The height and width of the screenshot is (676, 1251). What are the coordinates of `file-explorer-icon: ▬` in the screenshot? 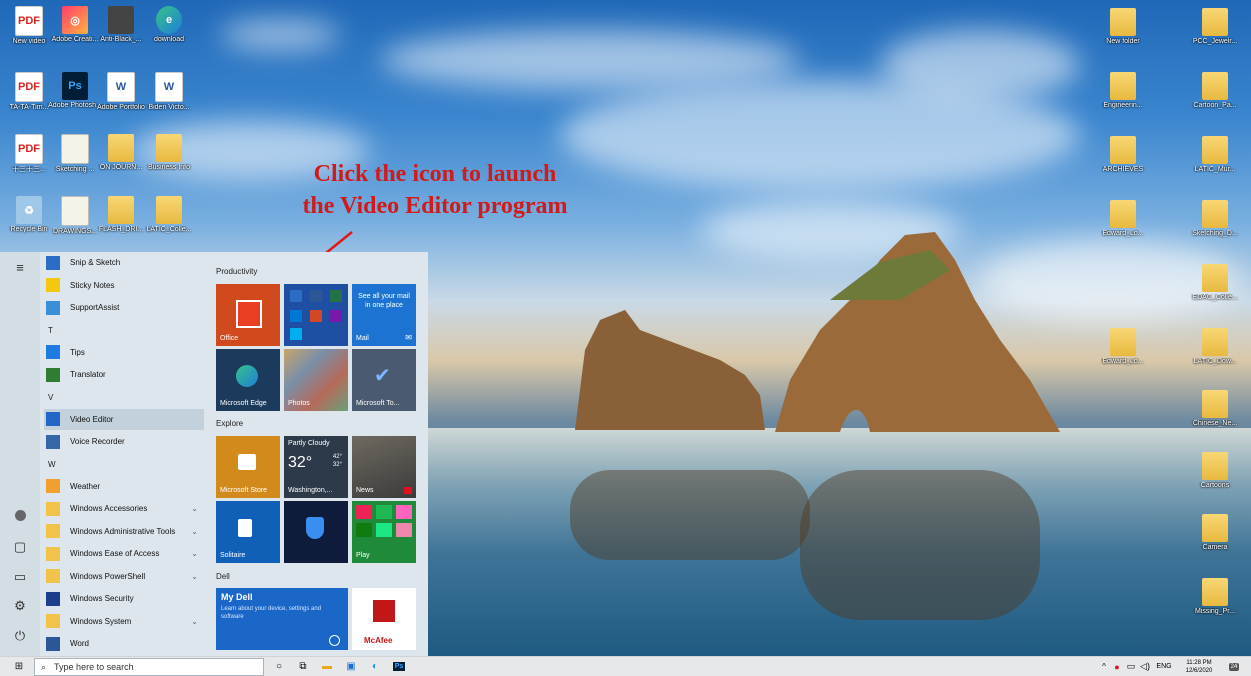 It's located at (327, 666).